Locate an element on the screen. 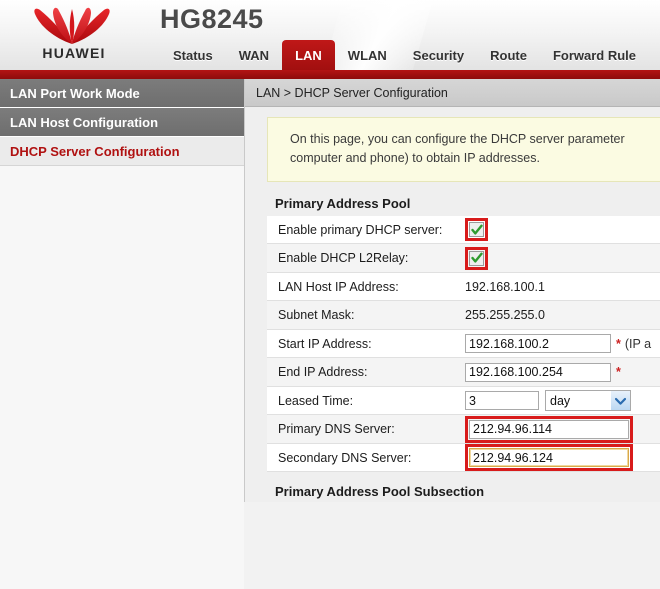 The width and height of the screenshot is (660, 589). table-row: Secondary DNS Server: is located at coordinates (463, 458).